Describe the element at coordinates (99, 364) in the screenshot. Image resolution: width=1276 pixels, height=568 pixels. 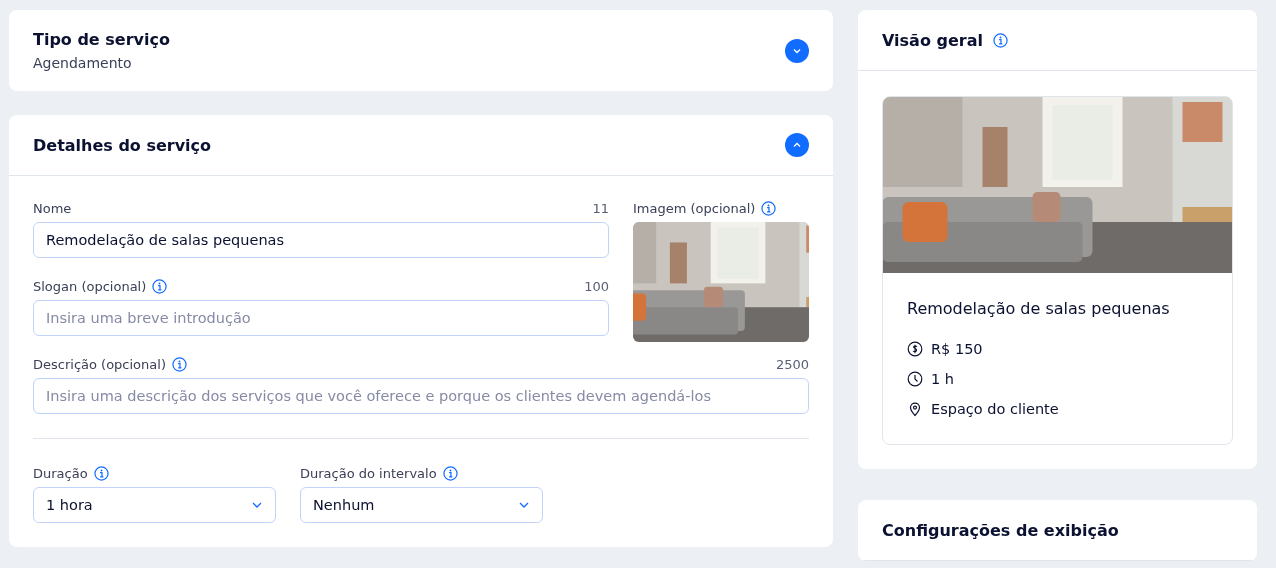
I see `field-label: Descrição (opcional)` at that location.